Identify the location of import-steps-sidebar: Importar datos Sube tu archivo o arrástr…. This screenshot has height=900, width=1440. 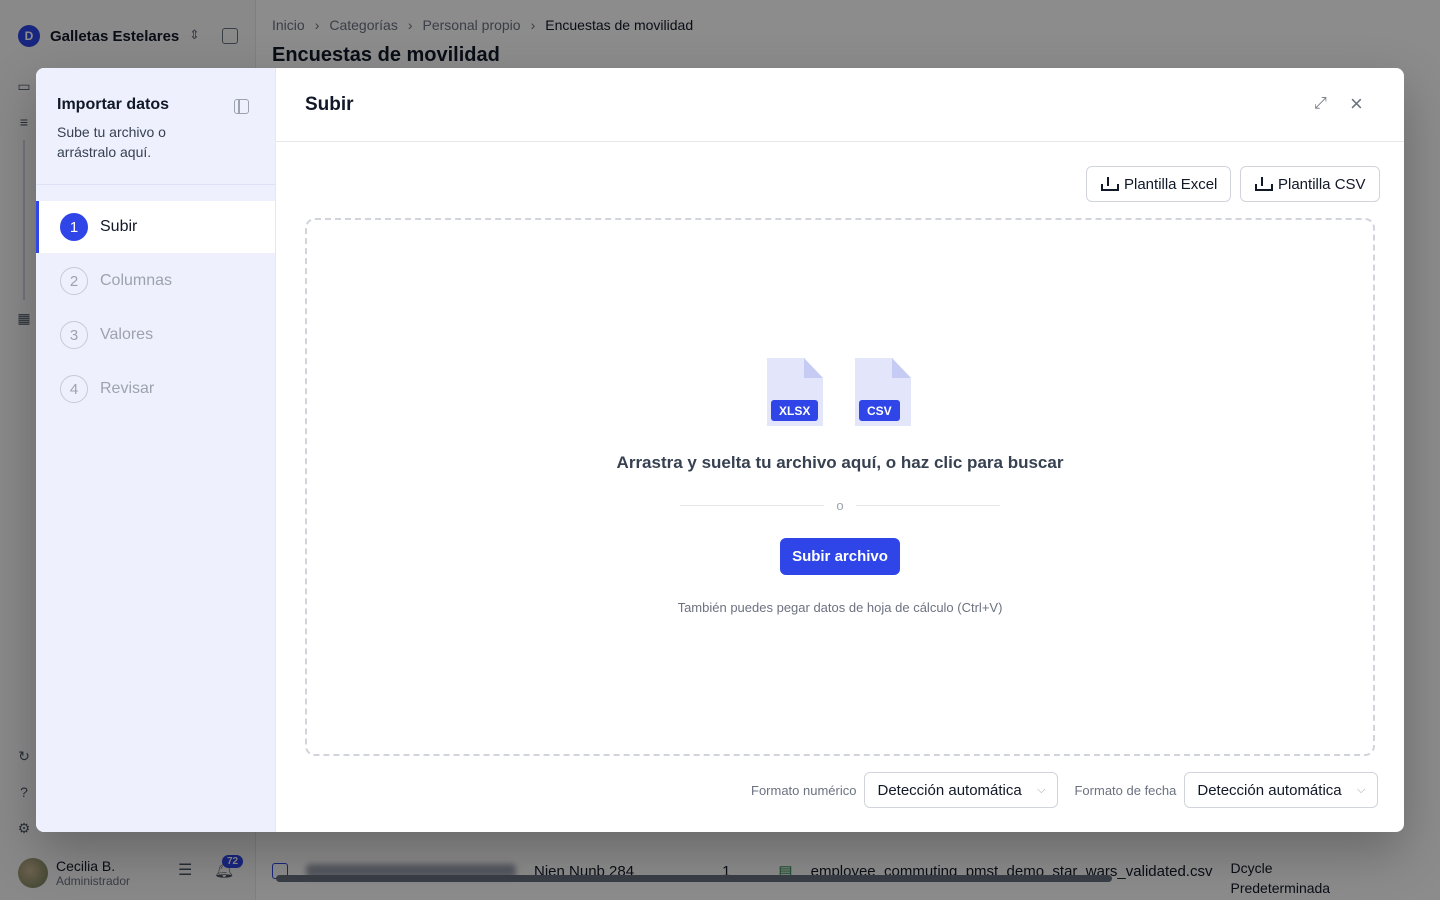
(156, 450).